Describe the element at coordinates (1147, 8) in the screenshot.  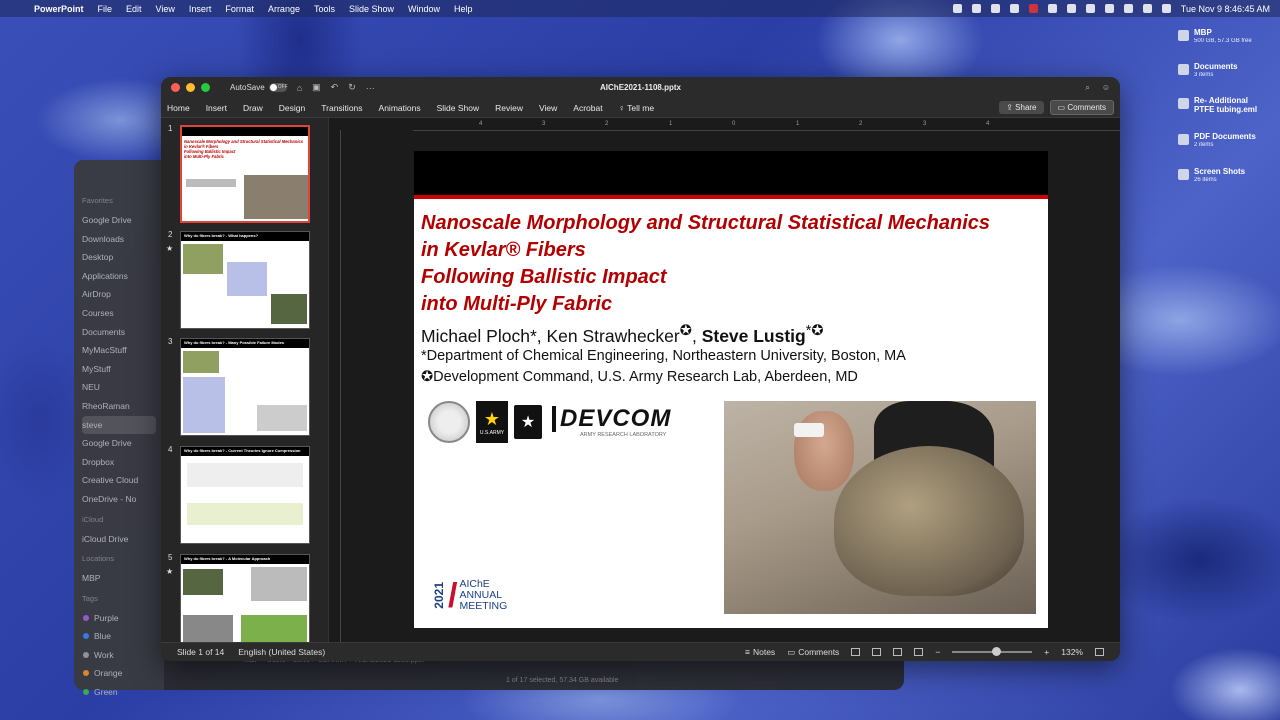
I see `search-icon` at that location.